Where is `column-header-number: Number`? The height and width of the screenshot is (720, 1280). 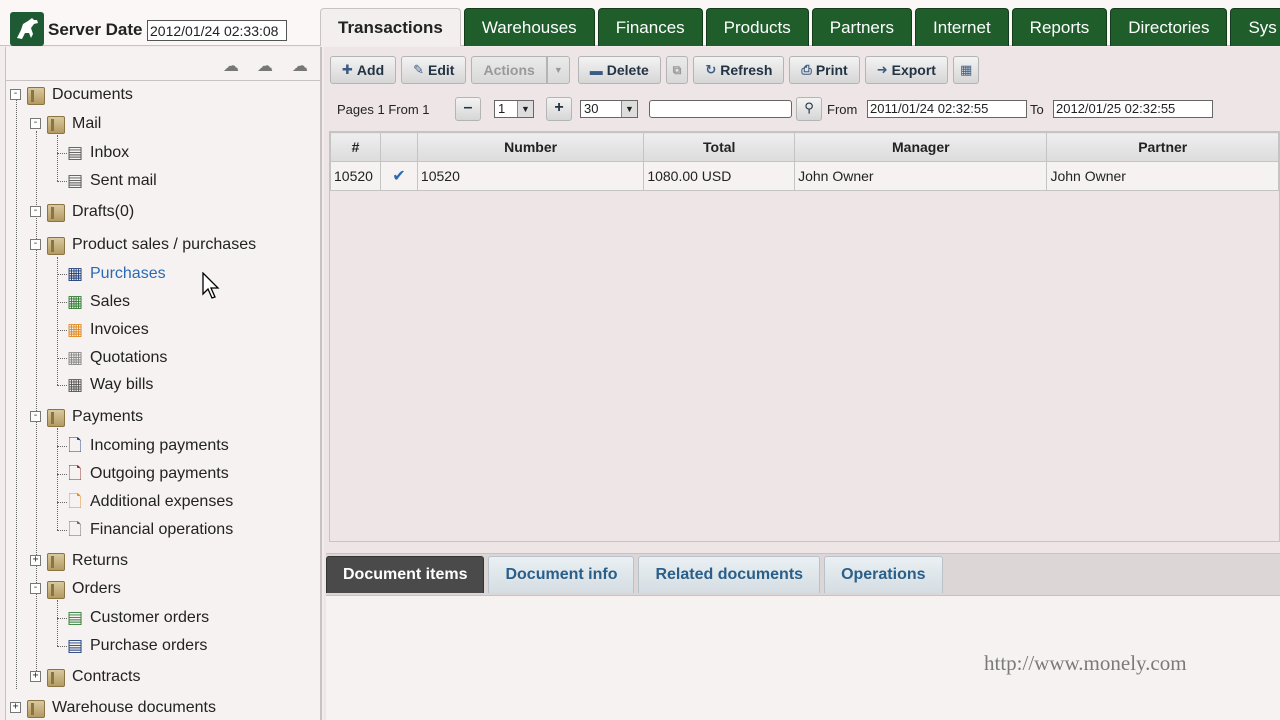 column-header-number: Number is located at coordinates (530, 147).